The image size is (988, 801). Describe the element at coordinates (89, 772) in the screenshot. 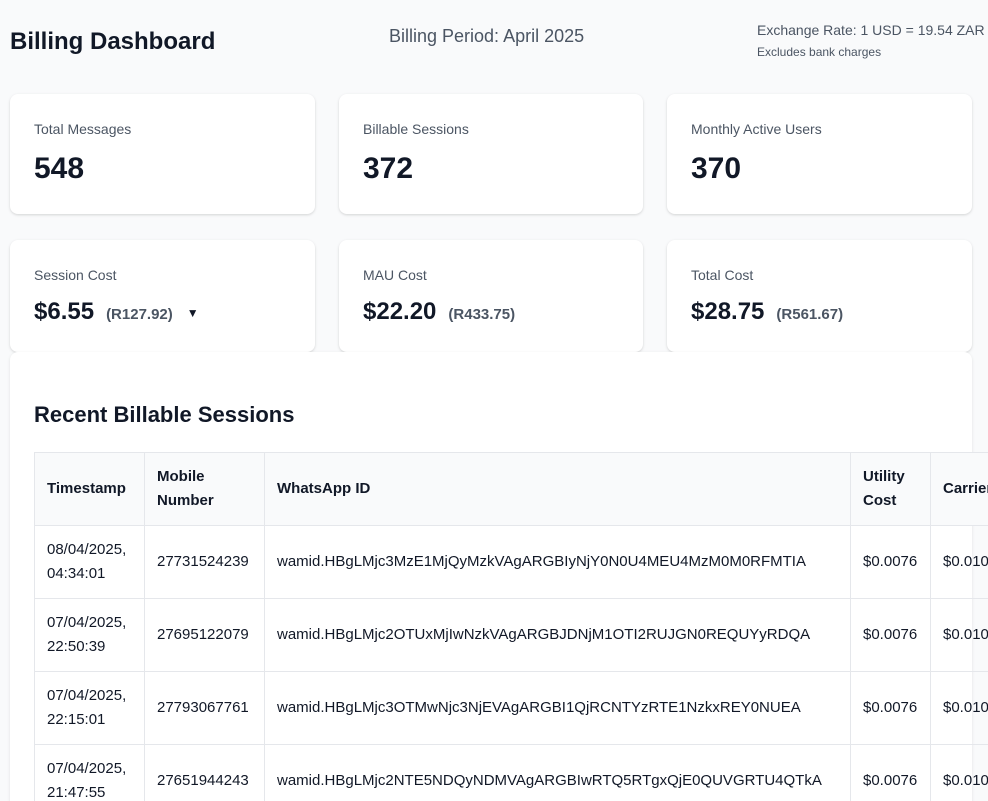

I see `timestamp-cell: 07/04/2025, 21:47:55` at that location.